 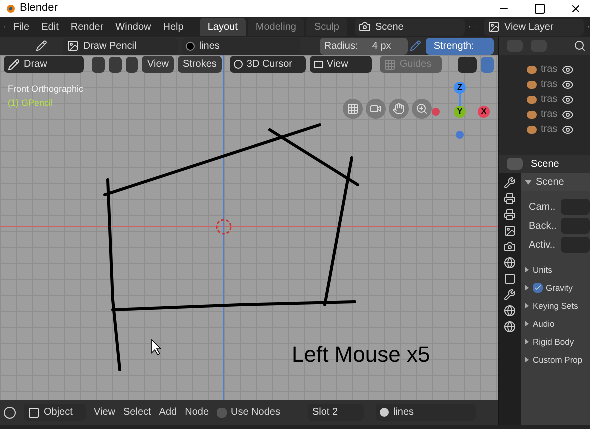 I want to click on pressure-icon, so click(x=416, y=46).